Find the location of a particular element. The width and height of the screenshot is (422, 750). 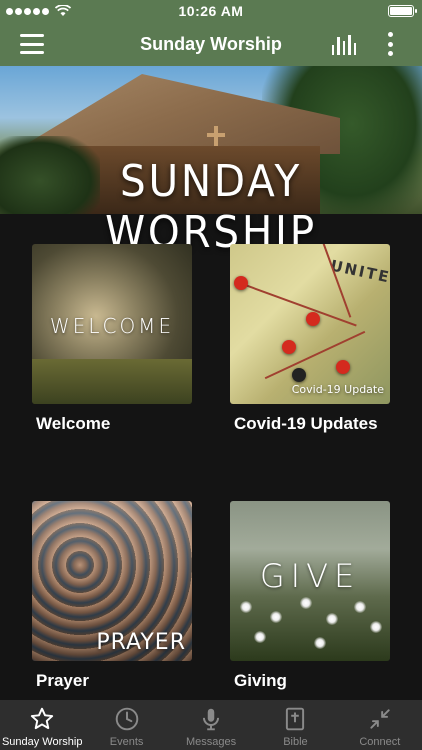

app-header: Sunday Worship is located at coordinates (211, 44).